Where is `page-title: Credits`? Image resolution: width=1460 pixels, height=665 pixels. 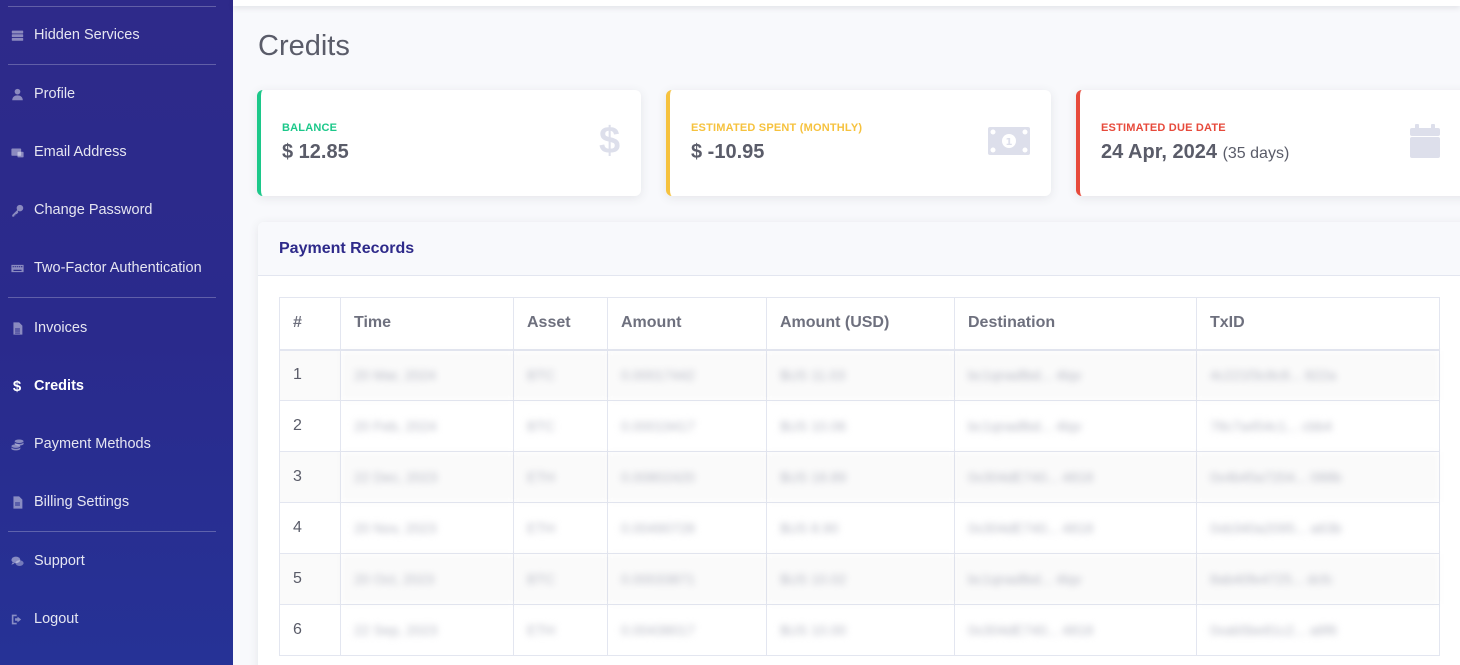 page-title: Credits is located at coordinates (304, 46).